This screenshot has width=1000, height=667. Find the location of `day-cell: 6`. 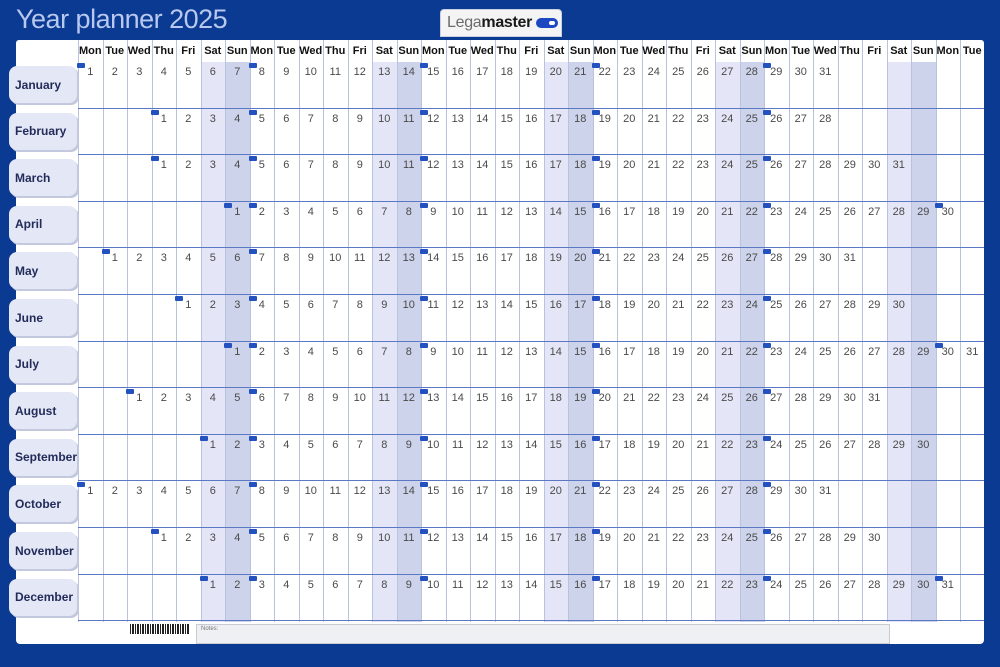

day-cell: 6 is located at coordinates (286, 119).